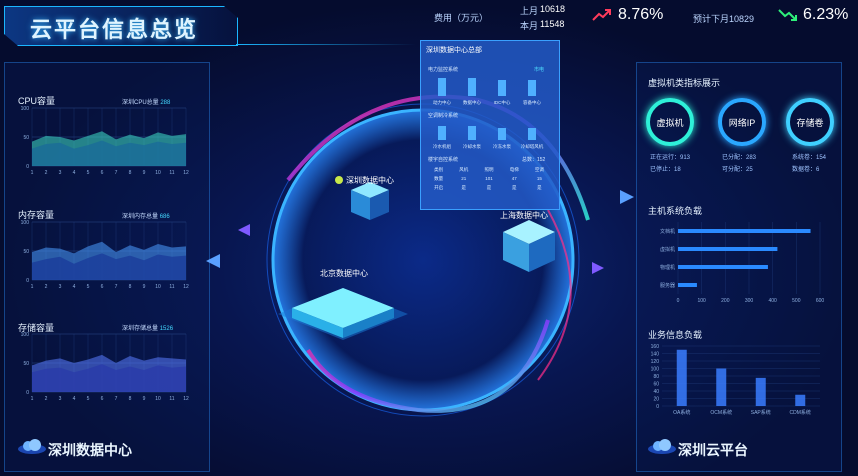 The height and width of the screenshot is (476, 858). I want to click on table-header-cell: 空调, so click(539, 169).